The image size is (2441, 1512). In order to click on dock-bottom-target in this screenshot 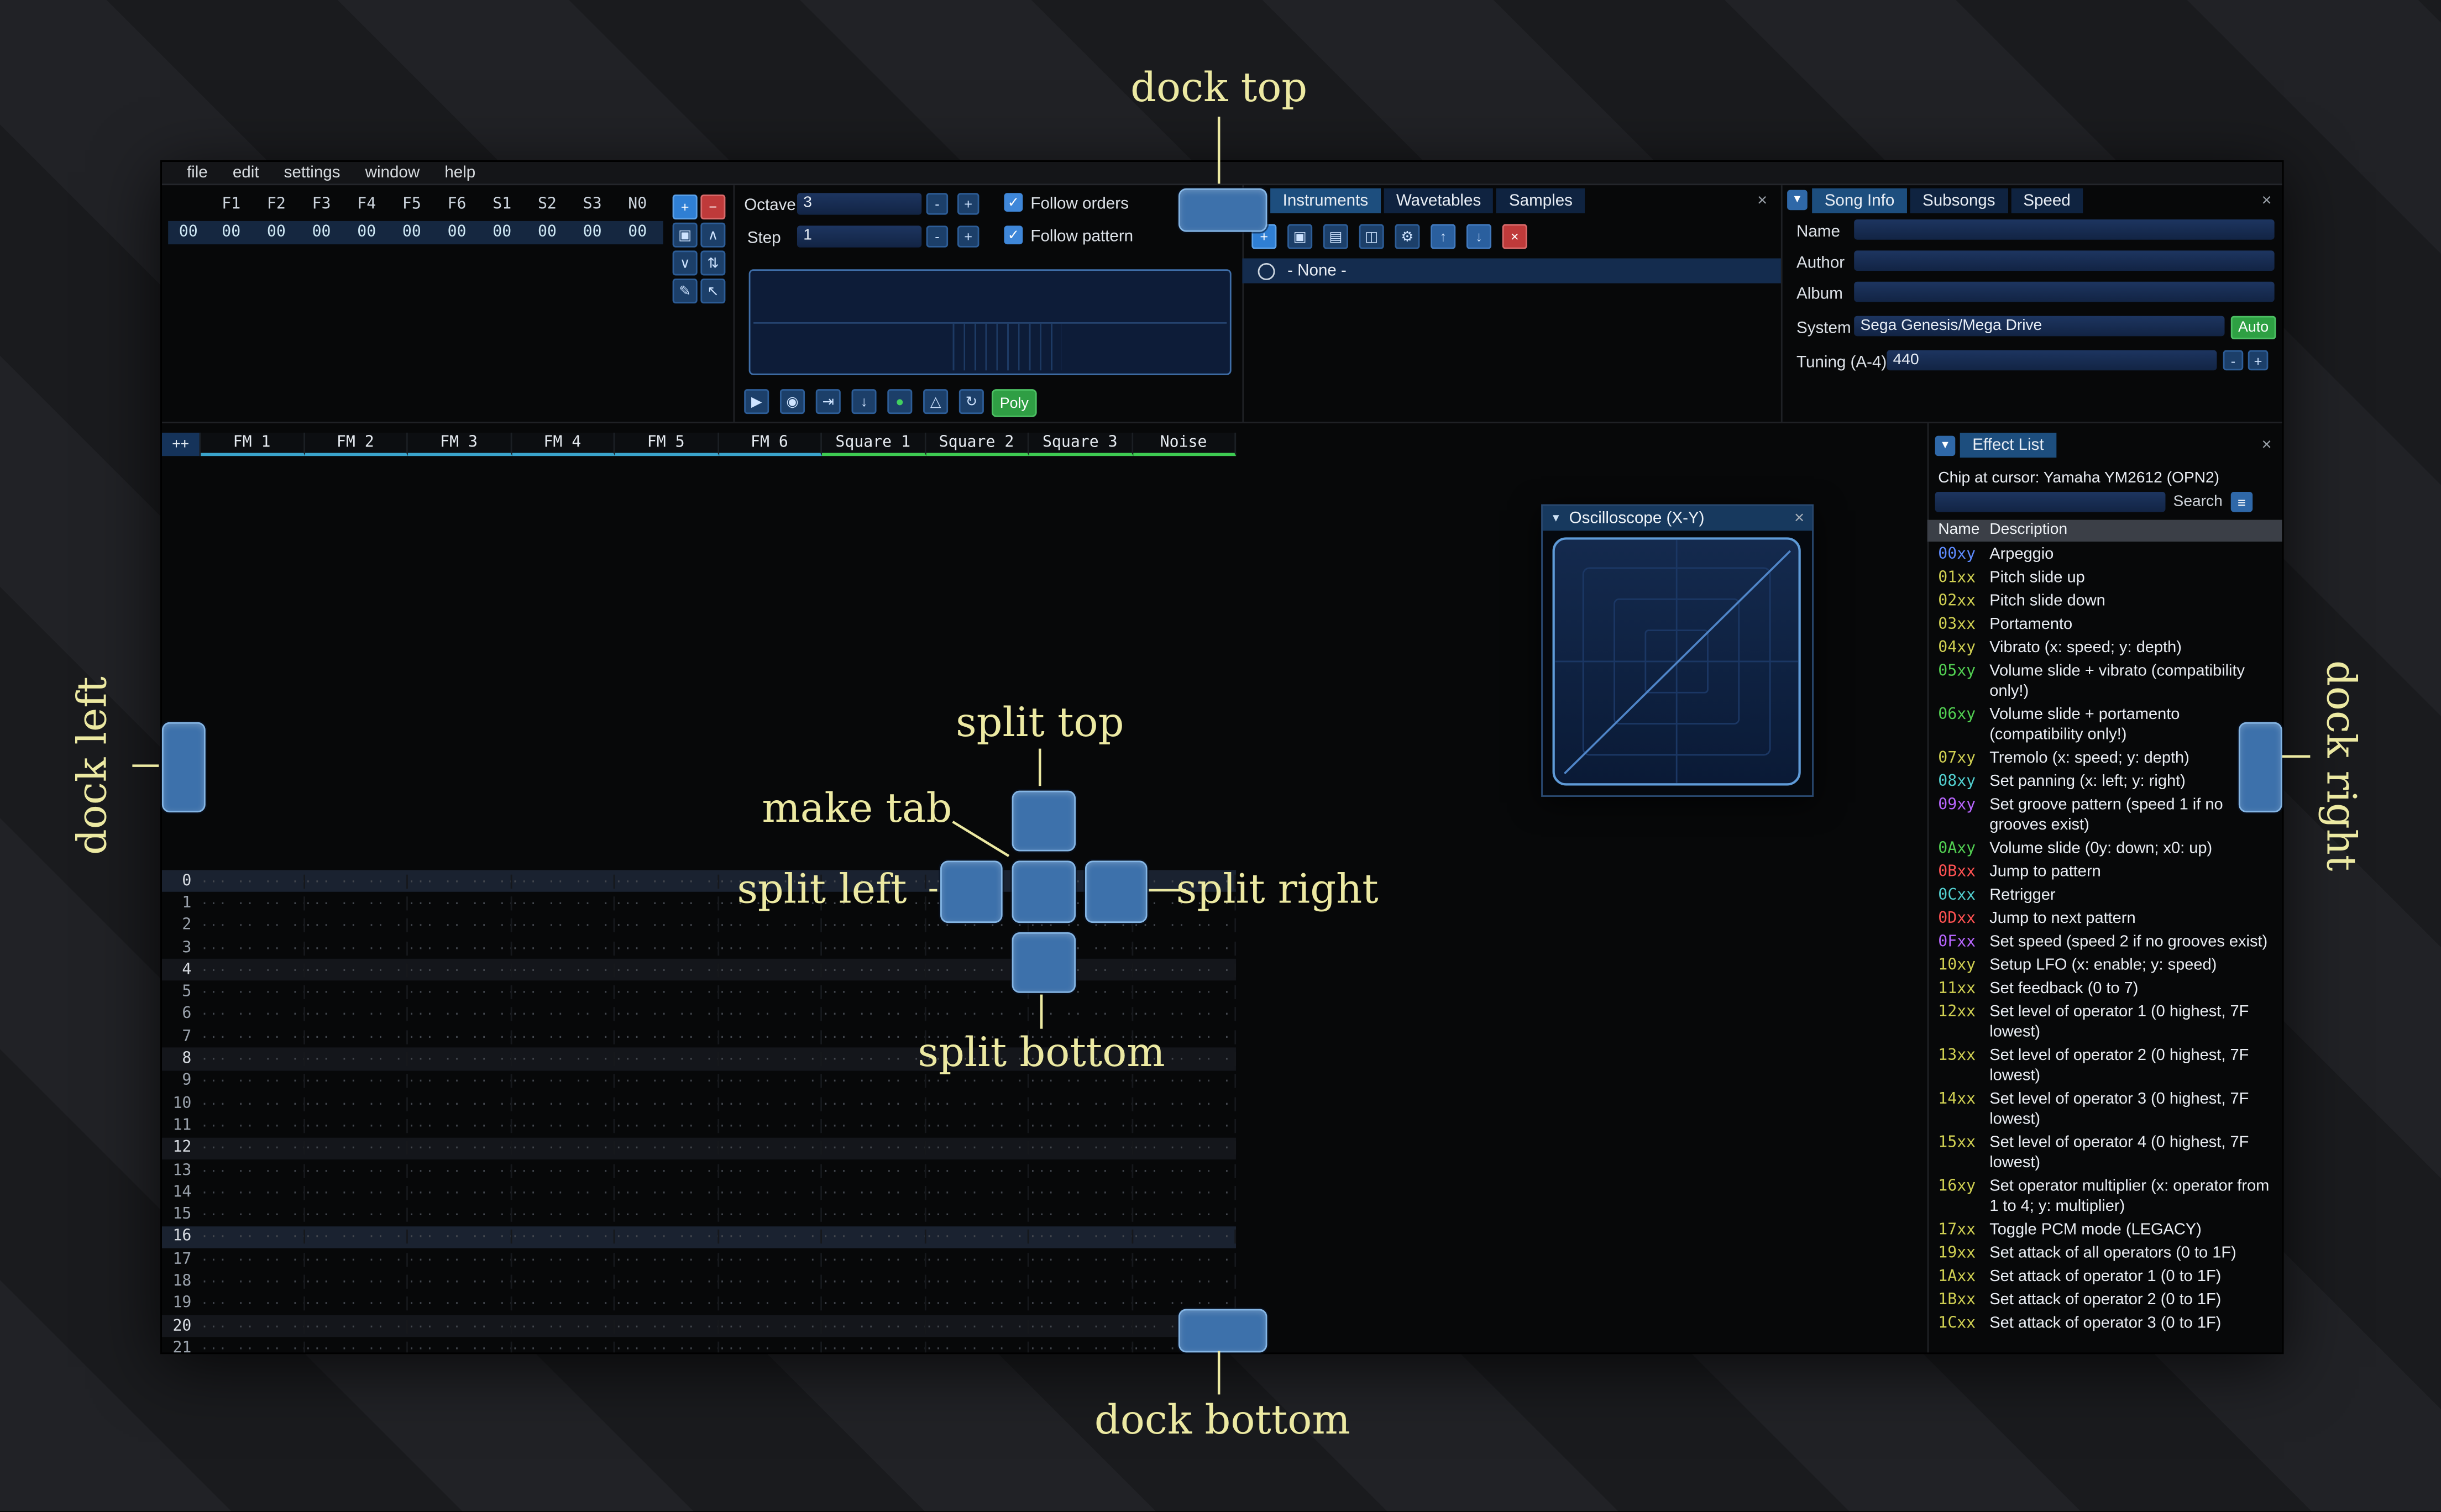, I will do `click(1222, 1331)`.